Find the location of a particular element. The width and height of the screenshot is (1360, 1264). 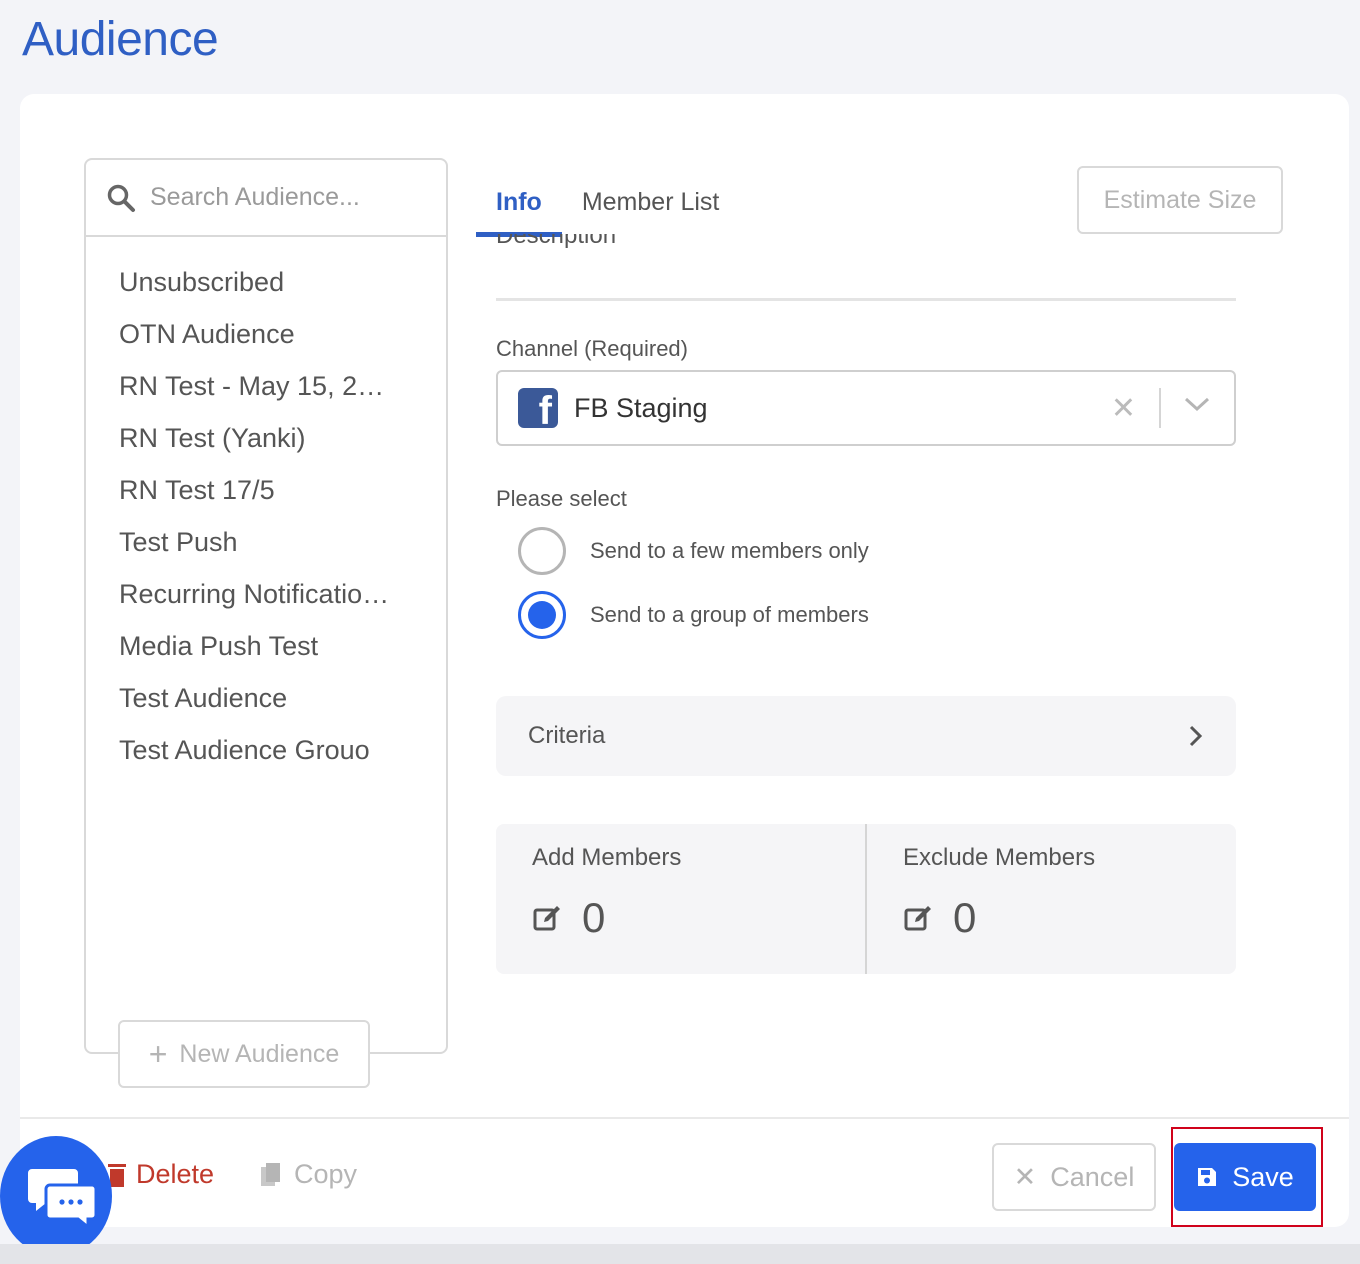

footer-bar: Delete Copy ✕ Cancel Save is located at coordinates (684, 1172).